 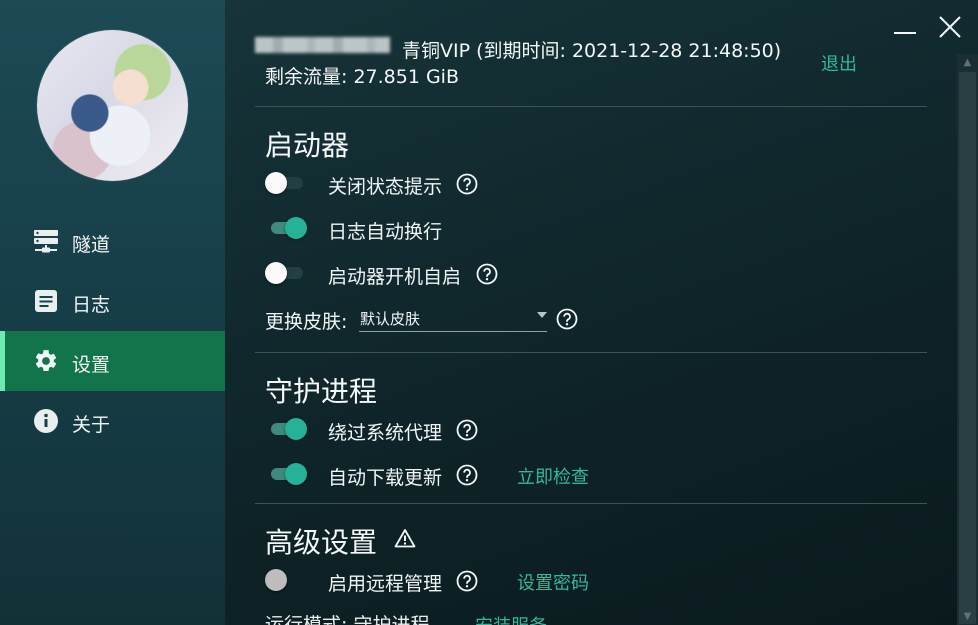 What do you see at coordinates (321, 542) in the screenshot?
I see `section-title-advanced: 高级设置` at bounding box center [321, 542].